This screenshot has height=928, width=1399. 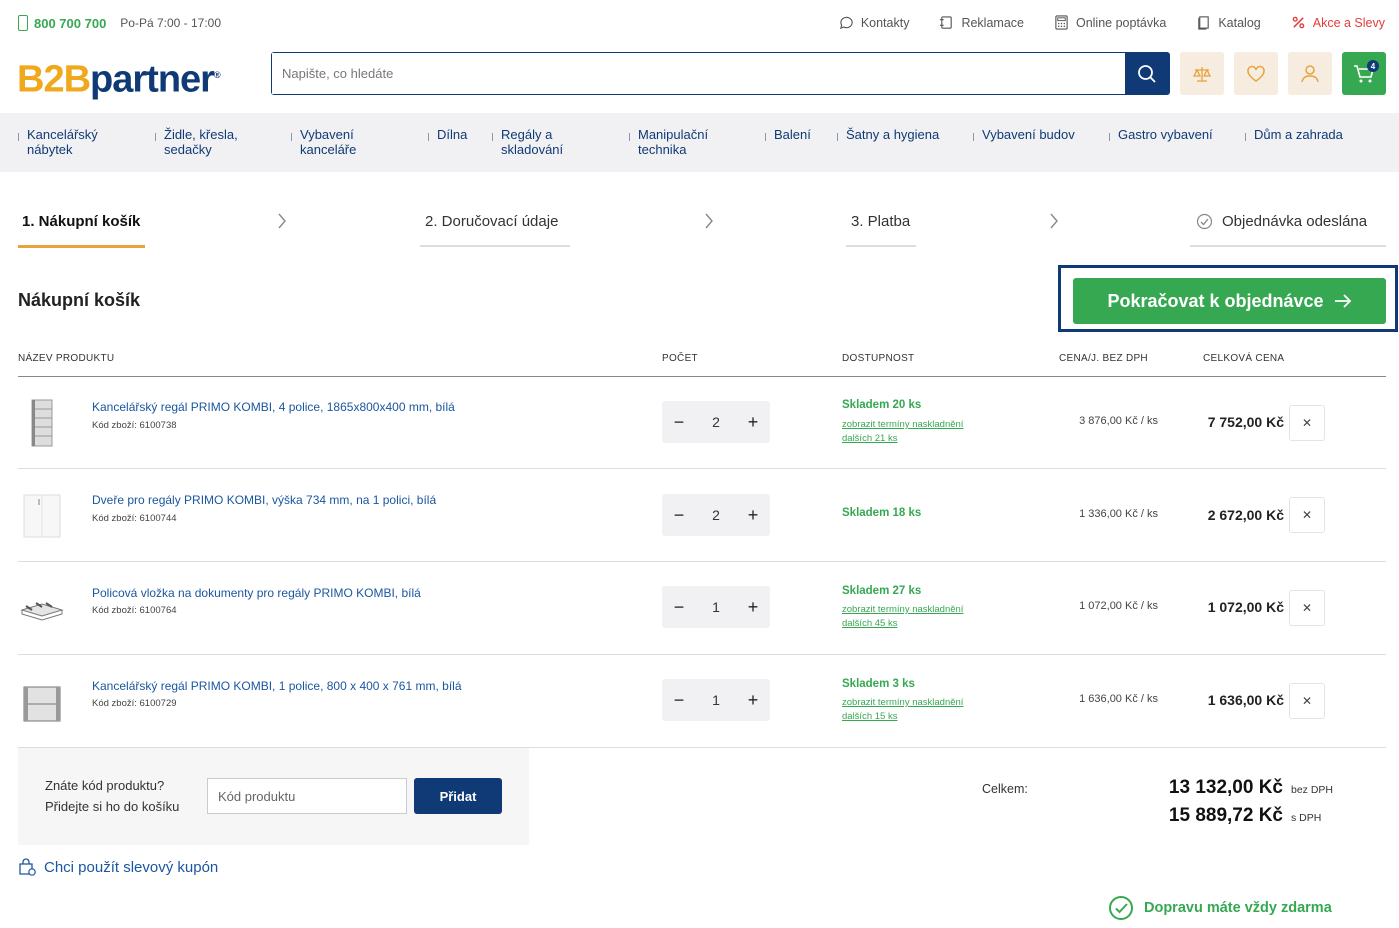 What do you see at coordinates (1121, 22) in the screenshot?
I see `top-link-label: Online poptávka` at bounding box center [1121, 22].